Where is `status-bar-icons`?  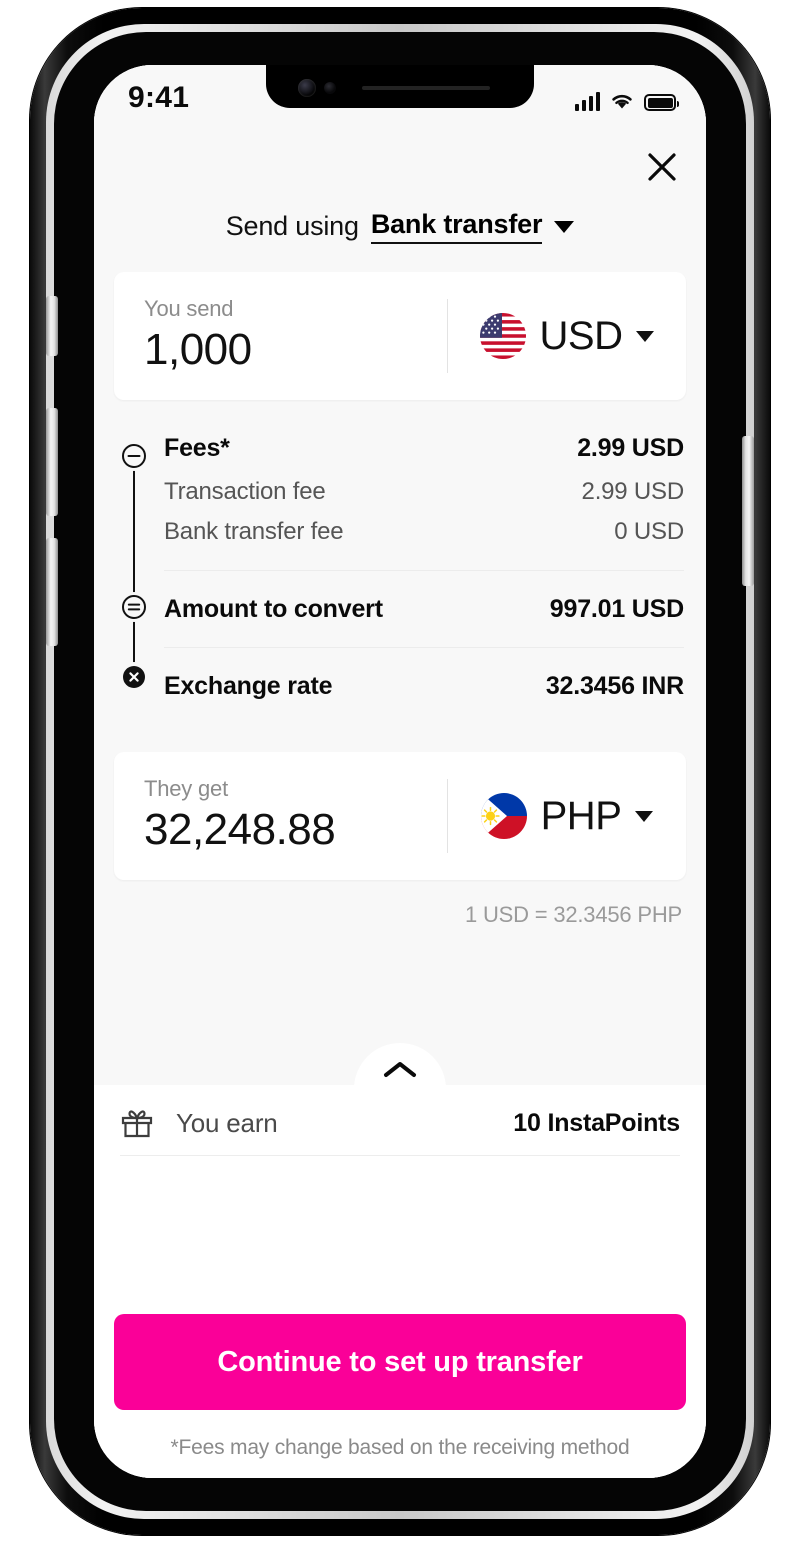 status-bar-icons is located at coordinates (627, 98).